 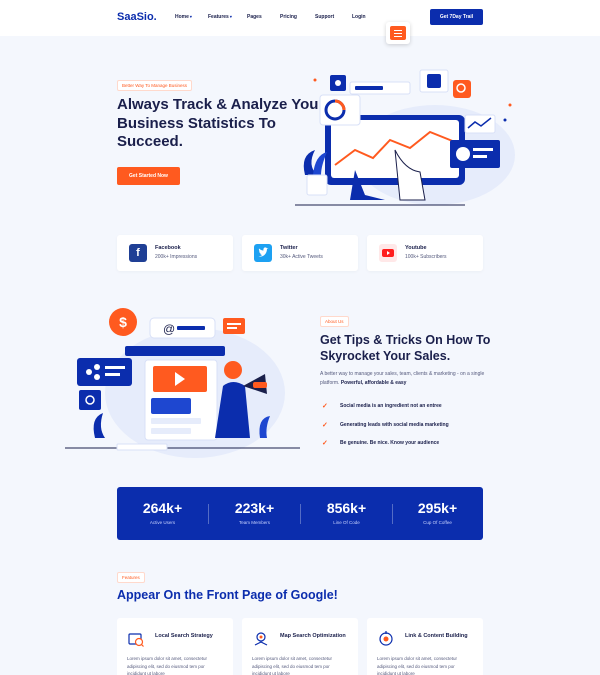 I want to click on map-search-icon, so click(x=261, y=639).